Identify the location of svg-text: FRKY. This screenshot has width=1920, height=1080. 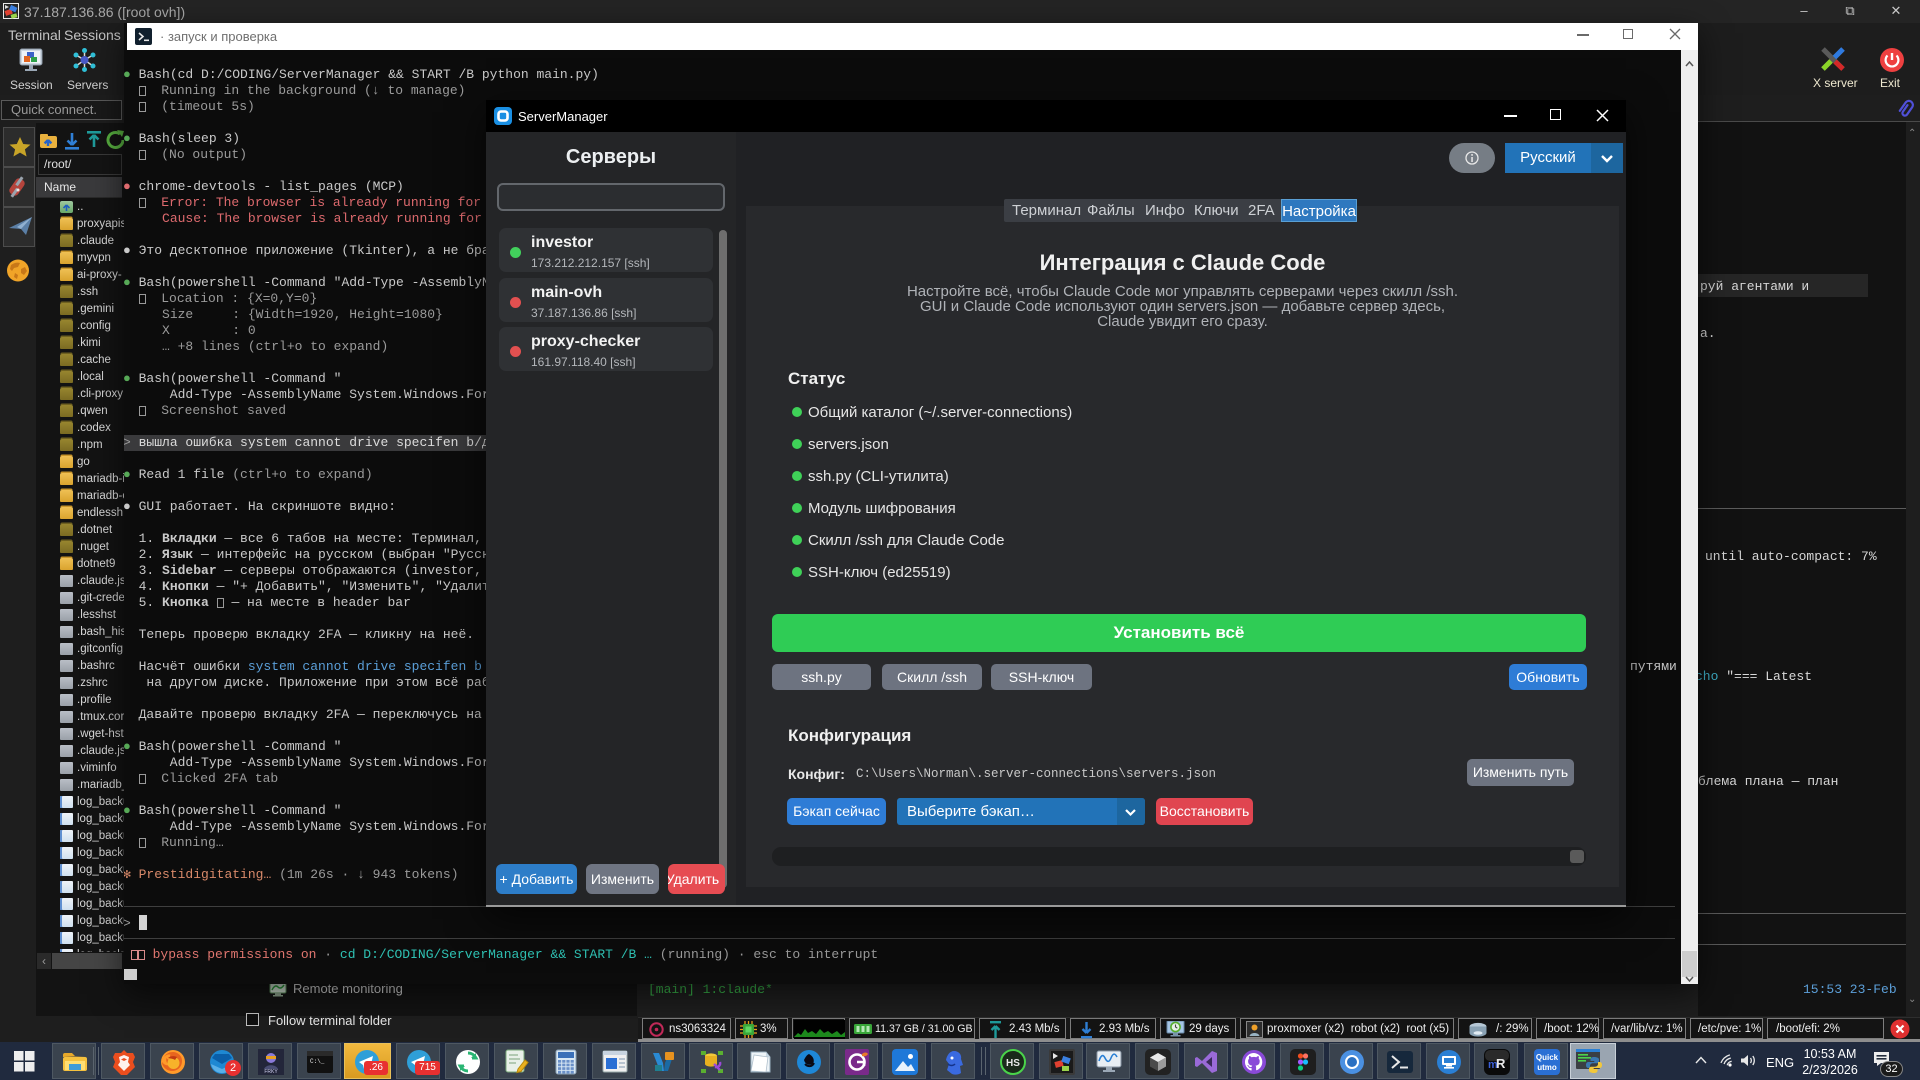
(271, 1072).